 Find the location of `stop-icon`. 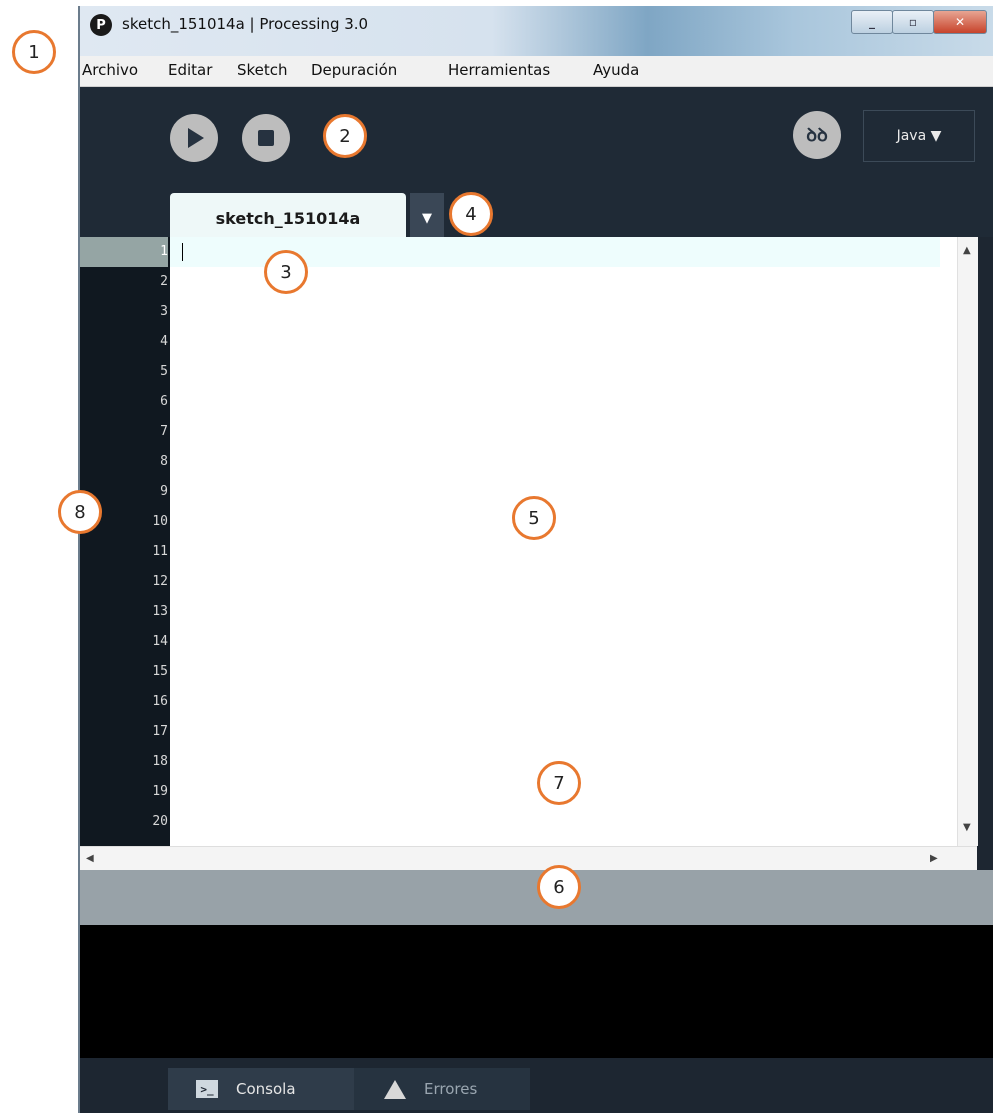

stop-icon is located at coordinates (266, 138).